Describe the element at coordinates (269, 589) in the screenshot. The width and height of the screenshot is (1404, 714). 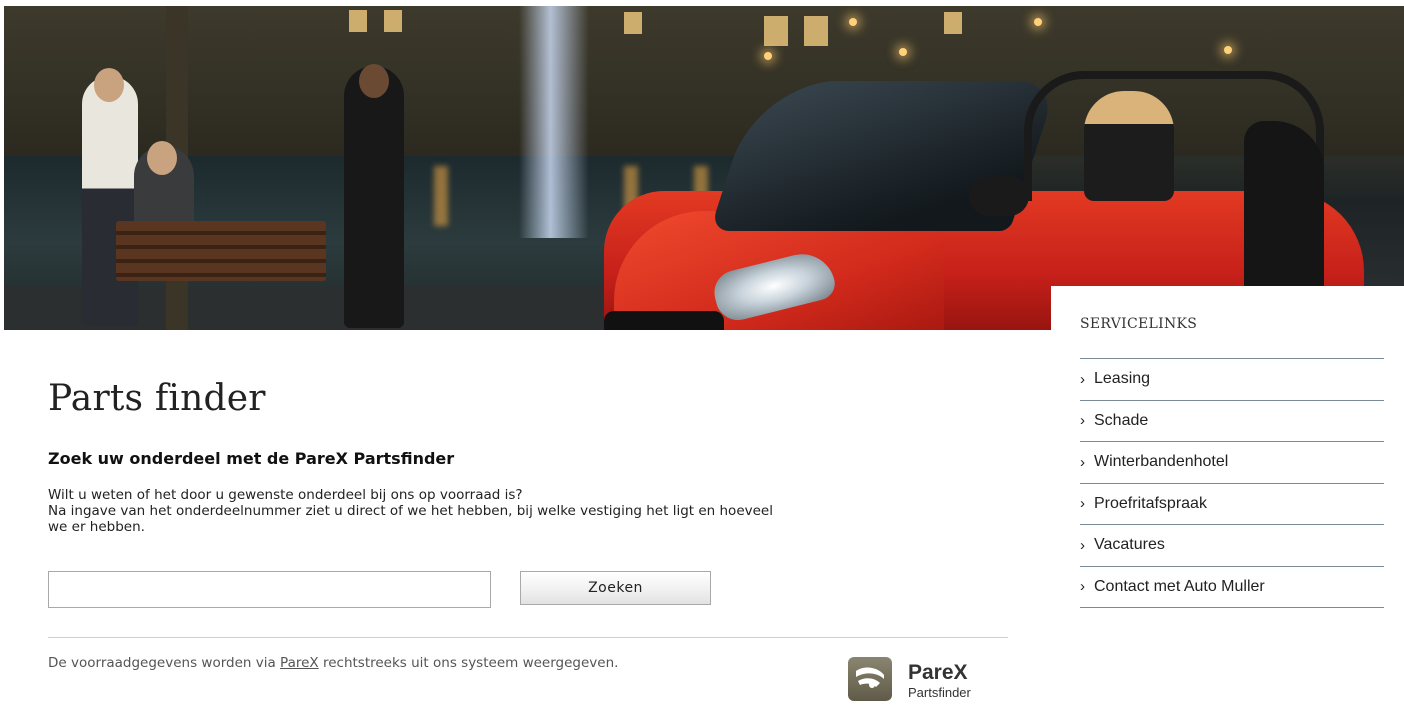
I see `part-number-input` at that location.